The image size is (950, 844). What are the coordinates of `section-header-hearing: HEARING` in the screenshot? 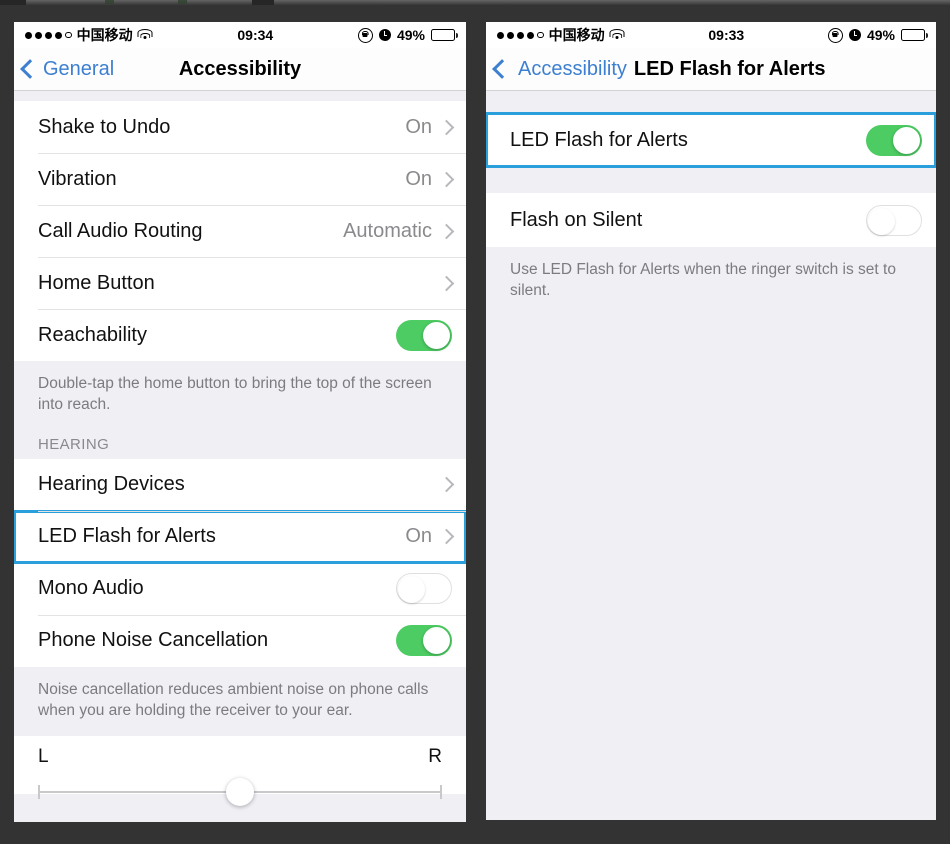 It's located at (240, 444).